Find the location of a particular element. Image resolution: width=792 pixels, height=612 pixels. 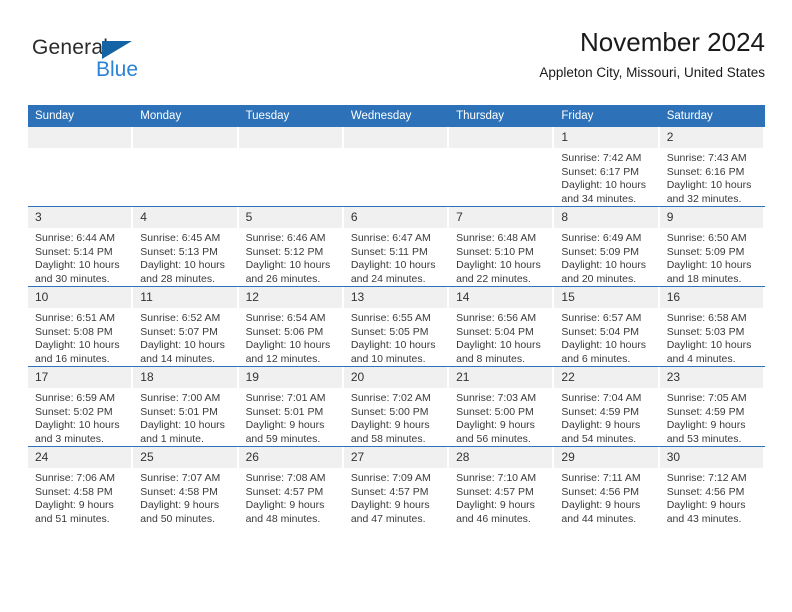

sunrise-text: Sunrise: 6:49 AM is located at coordinates (601, 238).